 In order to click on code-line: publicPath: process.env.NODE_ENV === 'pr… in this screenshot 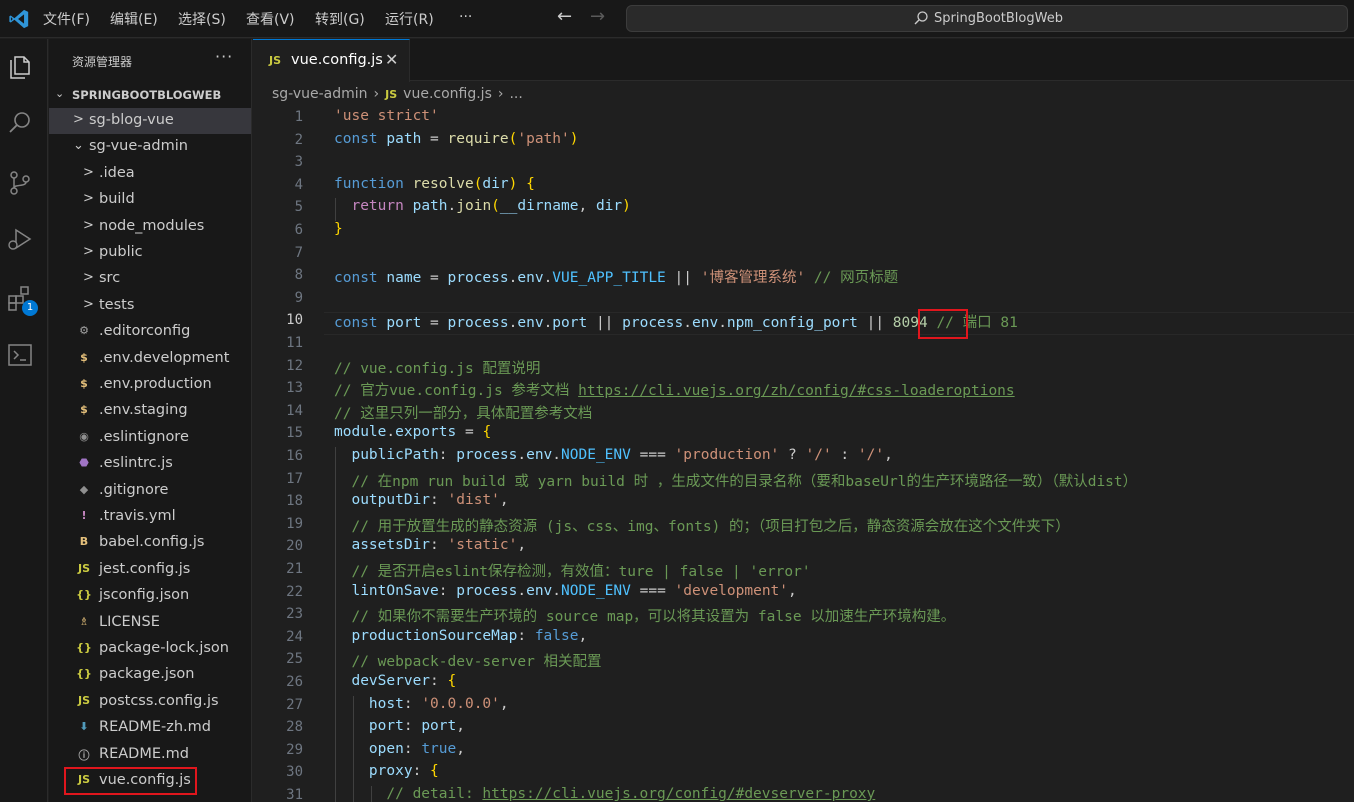, I will do `click(622, 455)`.